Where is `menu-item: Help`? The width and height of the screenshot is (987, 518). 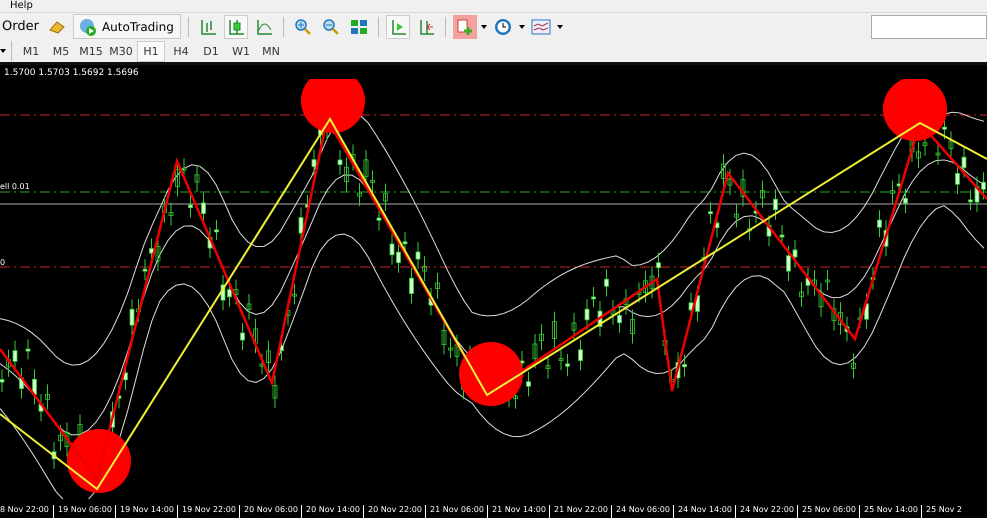
menu-item: Help is located at coordinates (21, 6).